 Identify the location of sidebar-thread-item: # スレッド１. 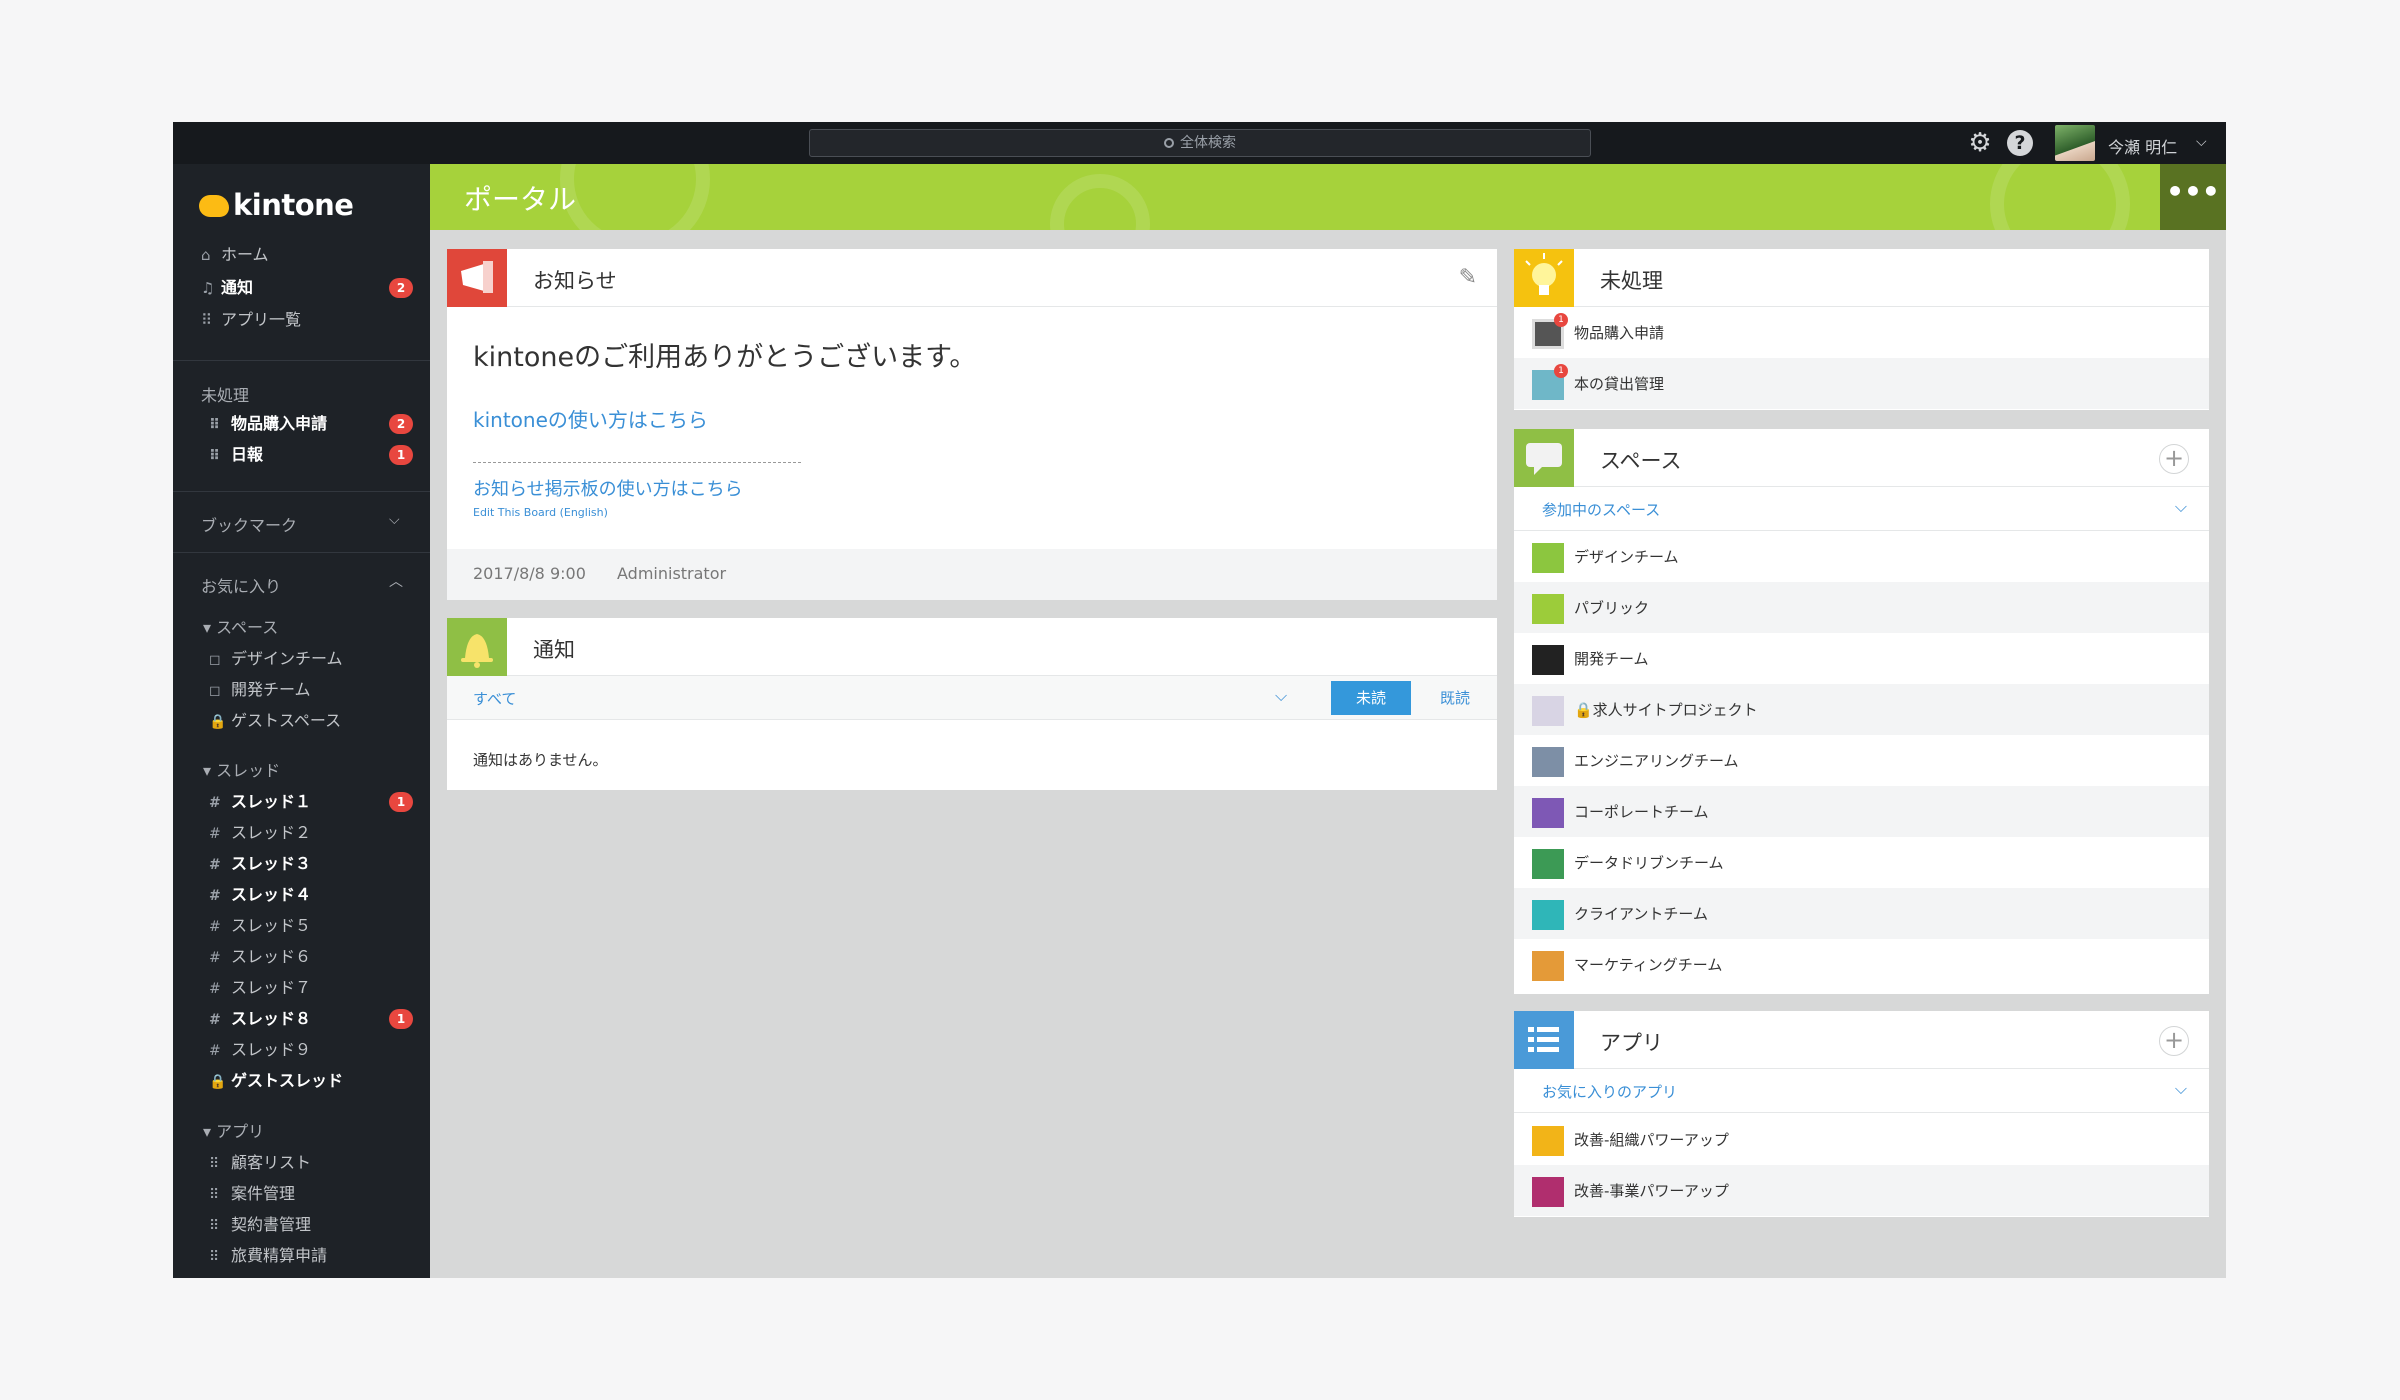
(260, 802).